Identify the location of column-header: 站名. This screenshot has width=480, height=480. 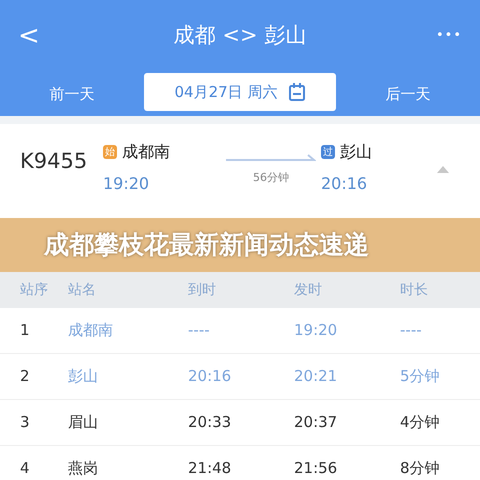
(82, 290).